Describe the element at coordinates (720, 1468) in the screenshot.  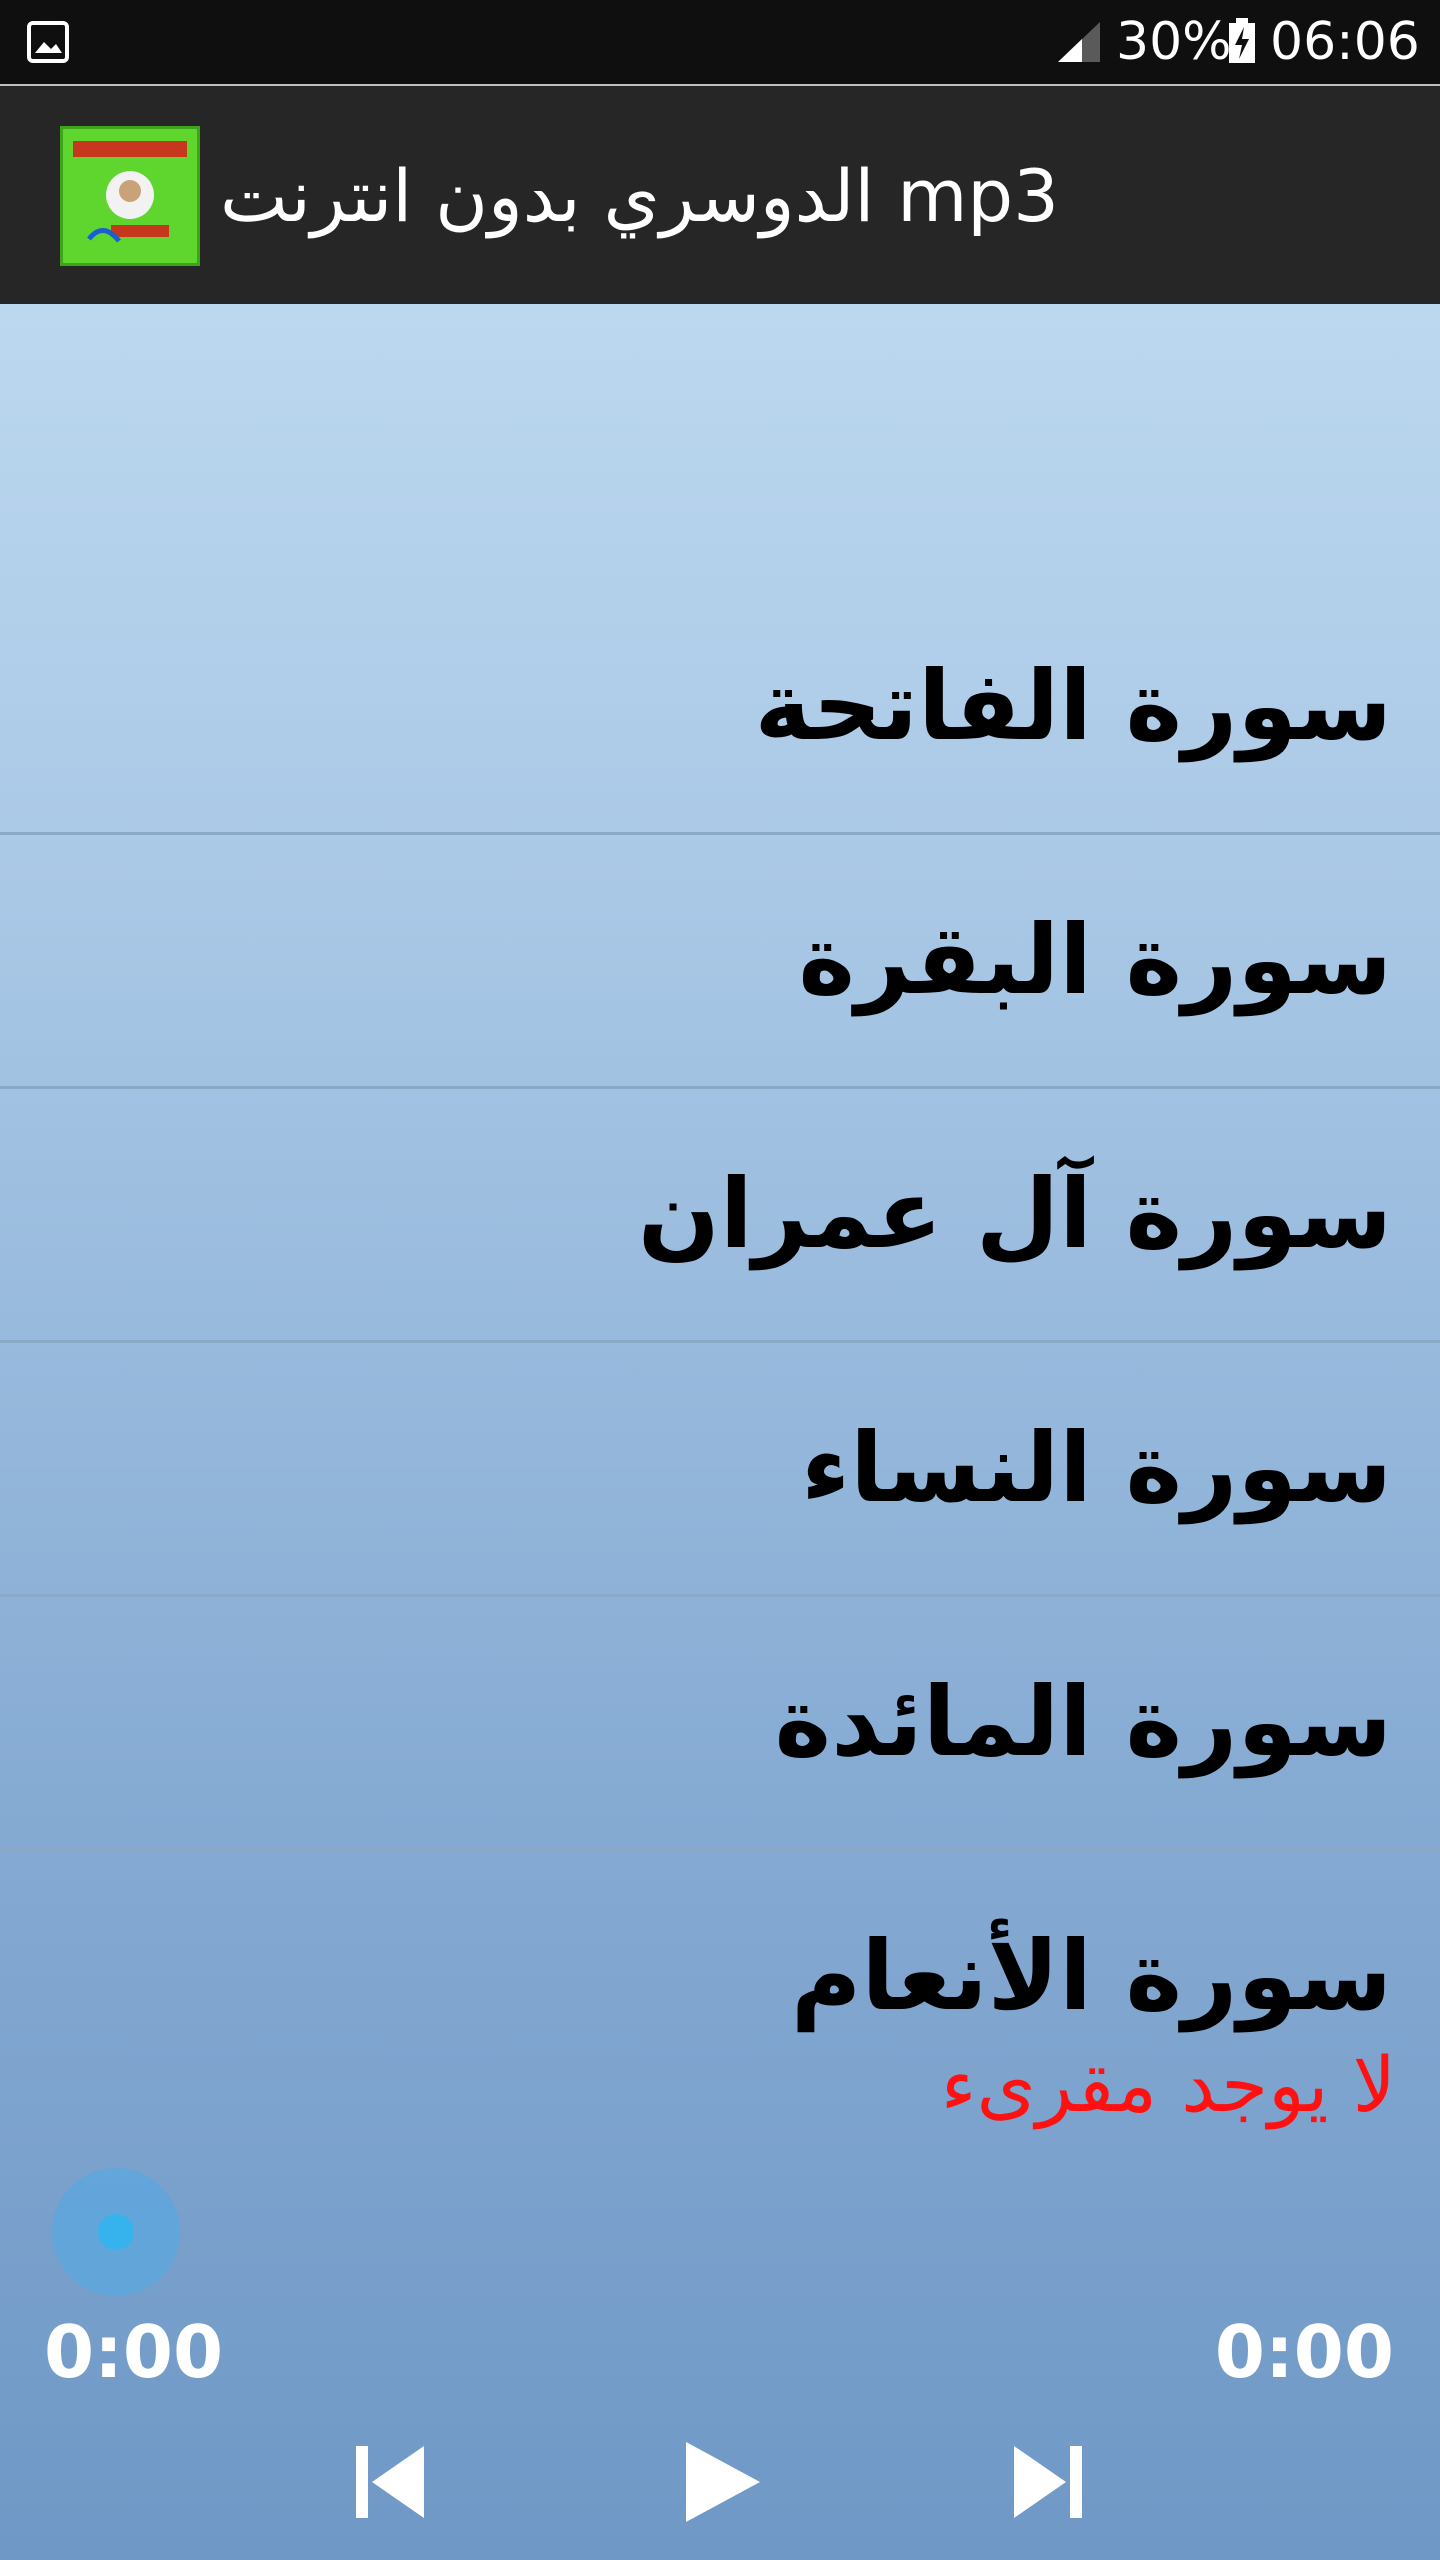
I see `list-item: سورة النساء` at that location.